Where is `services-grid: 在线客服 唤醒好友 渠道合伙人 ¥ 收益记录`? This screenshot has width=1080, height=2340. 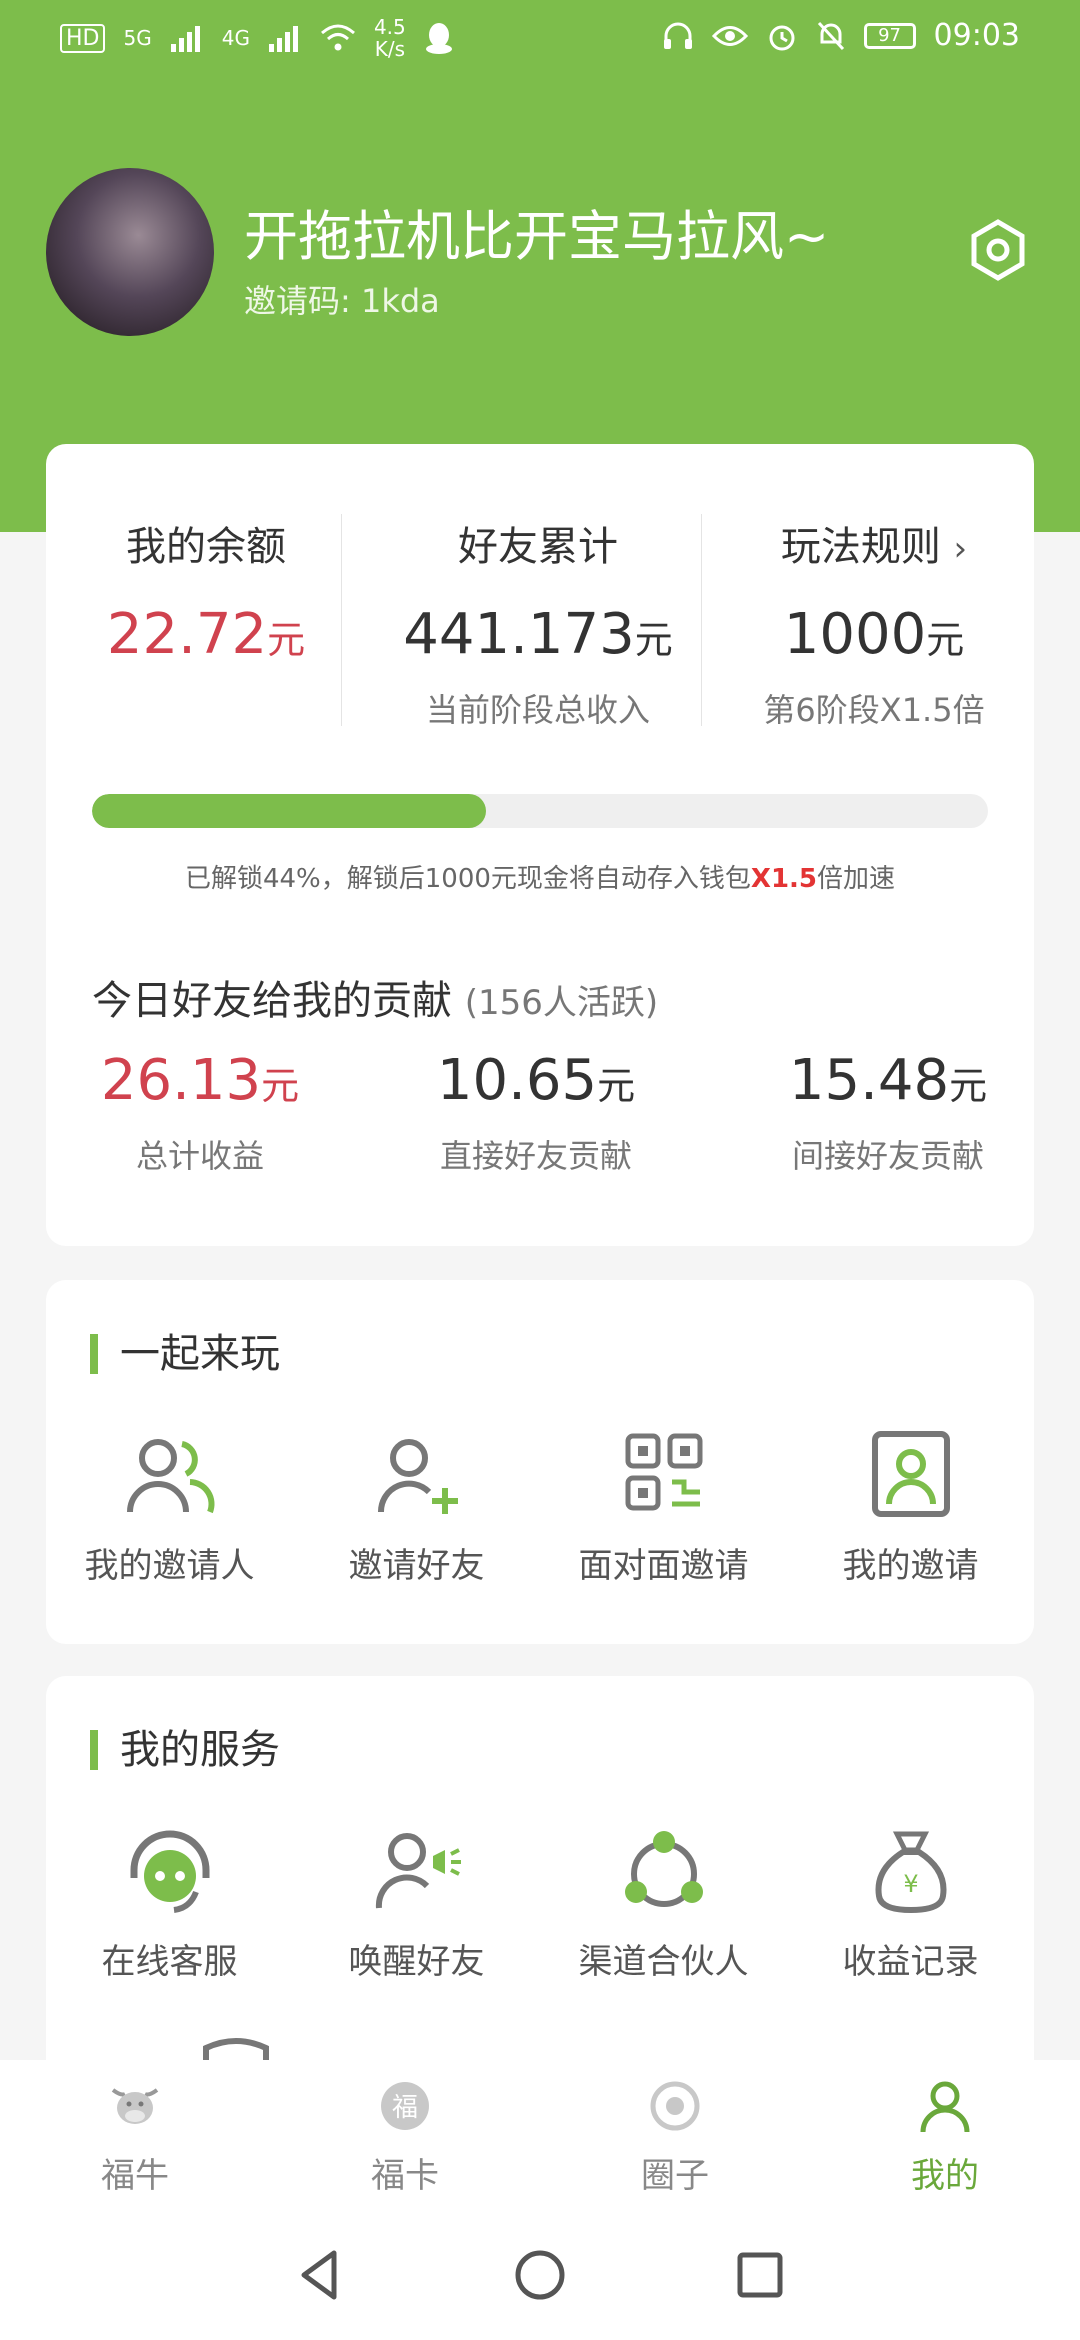 services-grid: 在线客服 唤醒好友 渠道合伙人 ¥ 收益记录 is located at coordinates (540, 1904).